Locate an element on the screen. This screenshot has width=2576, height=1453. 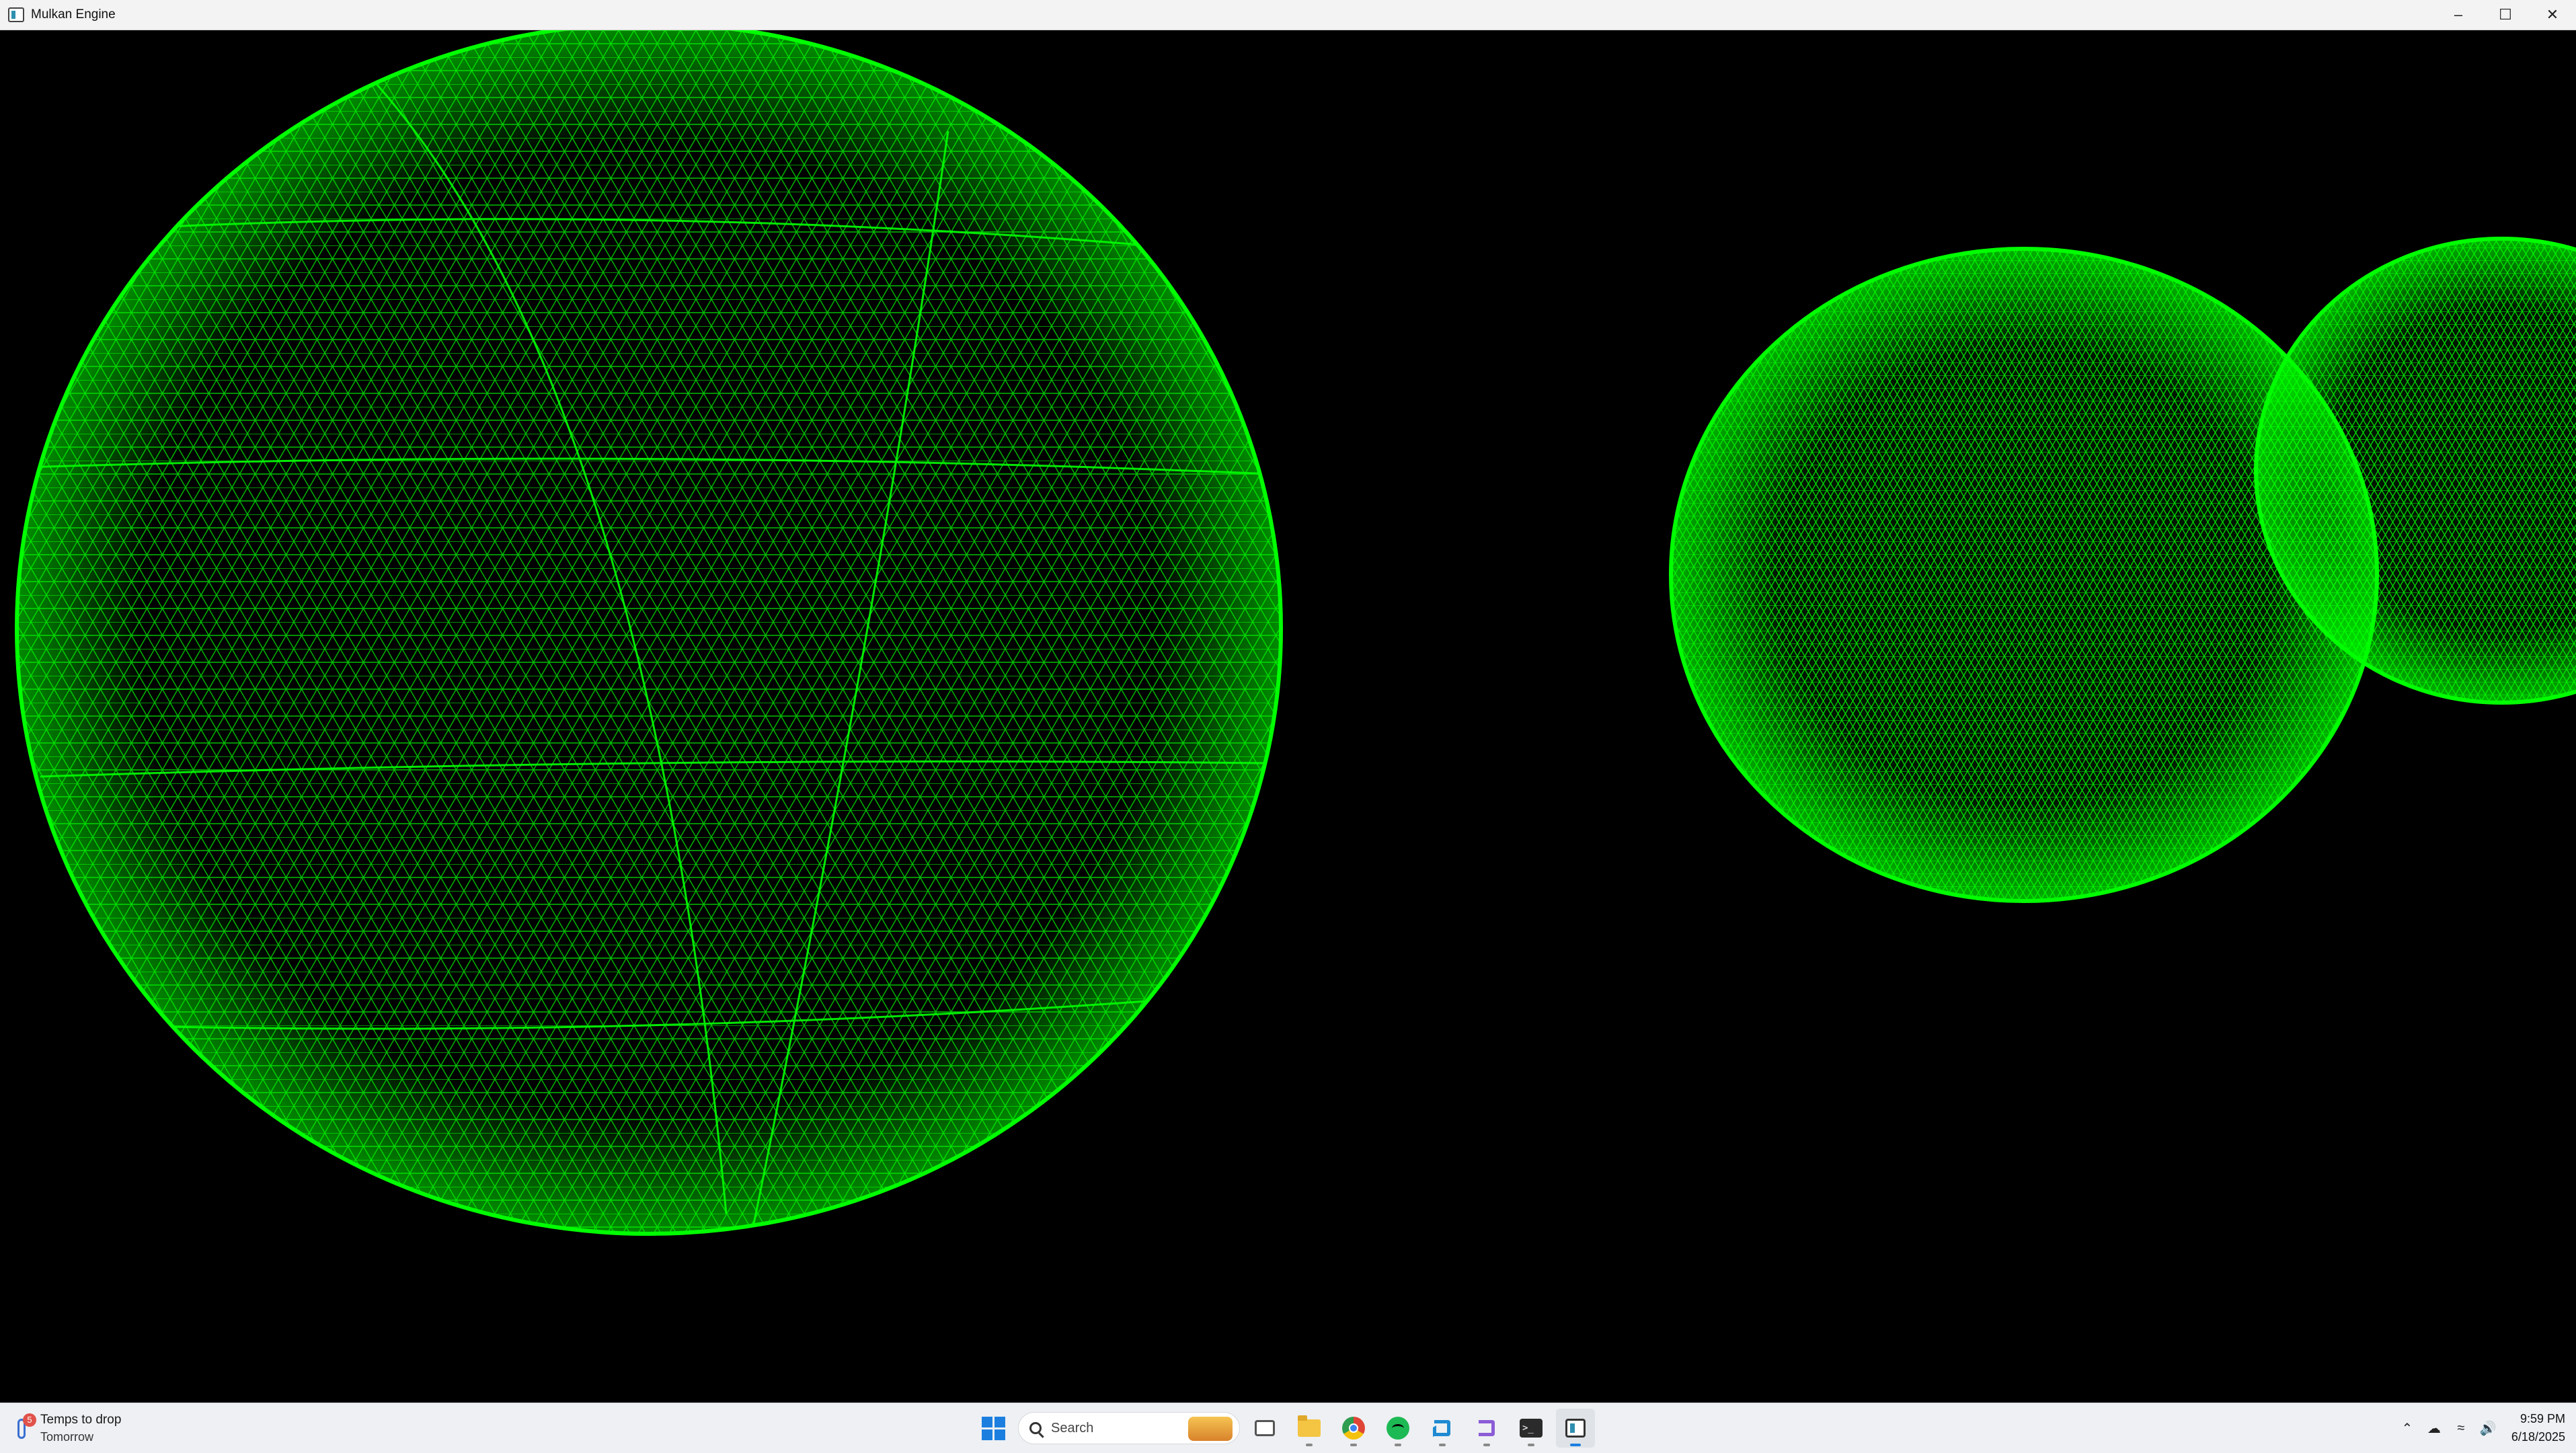
speaker-icon: 🔊 is located at coordinates (2488, 1428).